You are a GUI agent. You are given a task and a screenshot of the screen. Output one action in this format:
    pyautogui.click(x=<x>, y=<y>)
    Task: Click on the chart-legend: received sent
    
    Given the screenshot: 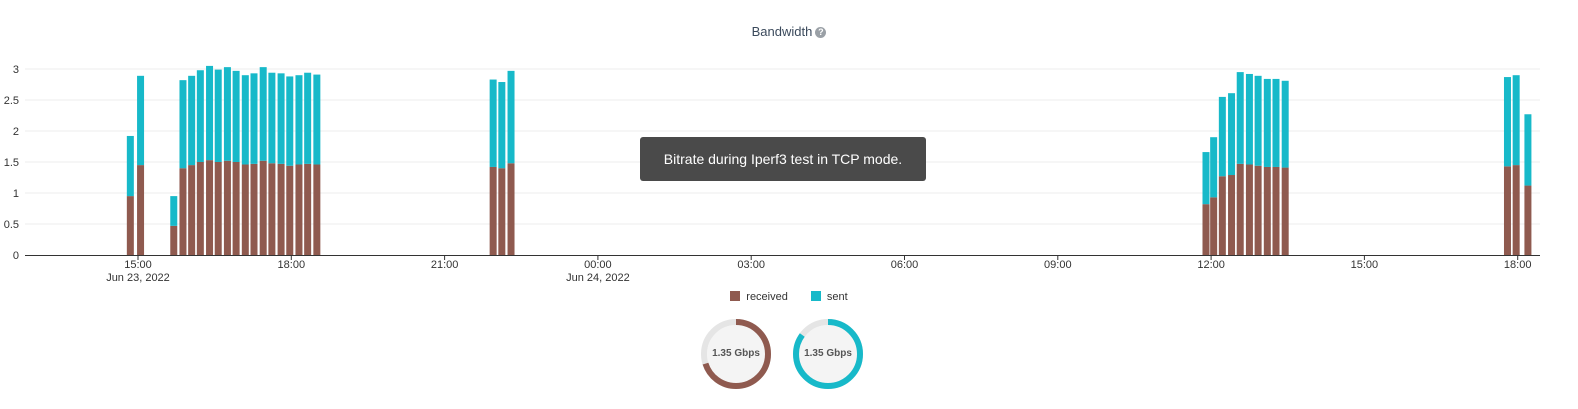 What is the action you would take?
    pyautogui.click(x=789, y=297)
    